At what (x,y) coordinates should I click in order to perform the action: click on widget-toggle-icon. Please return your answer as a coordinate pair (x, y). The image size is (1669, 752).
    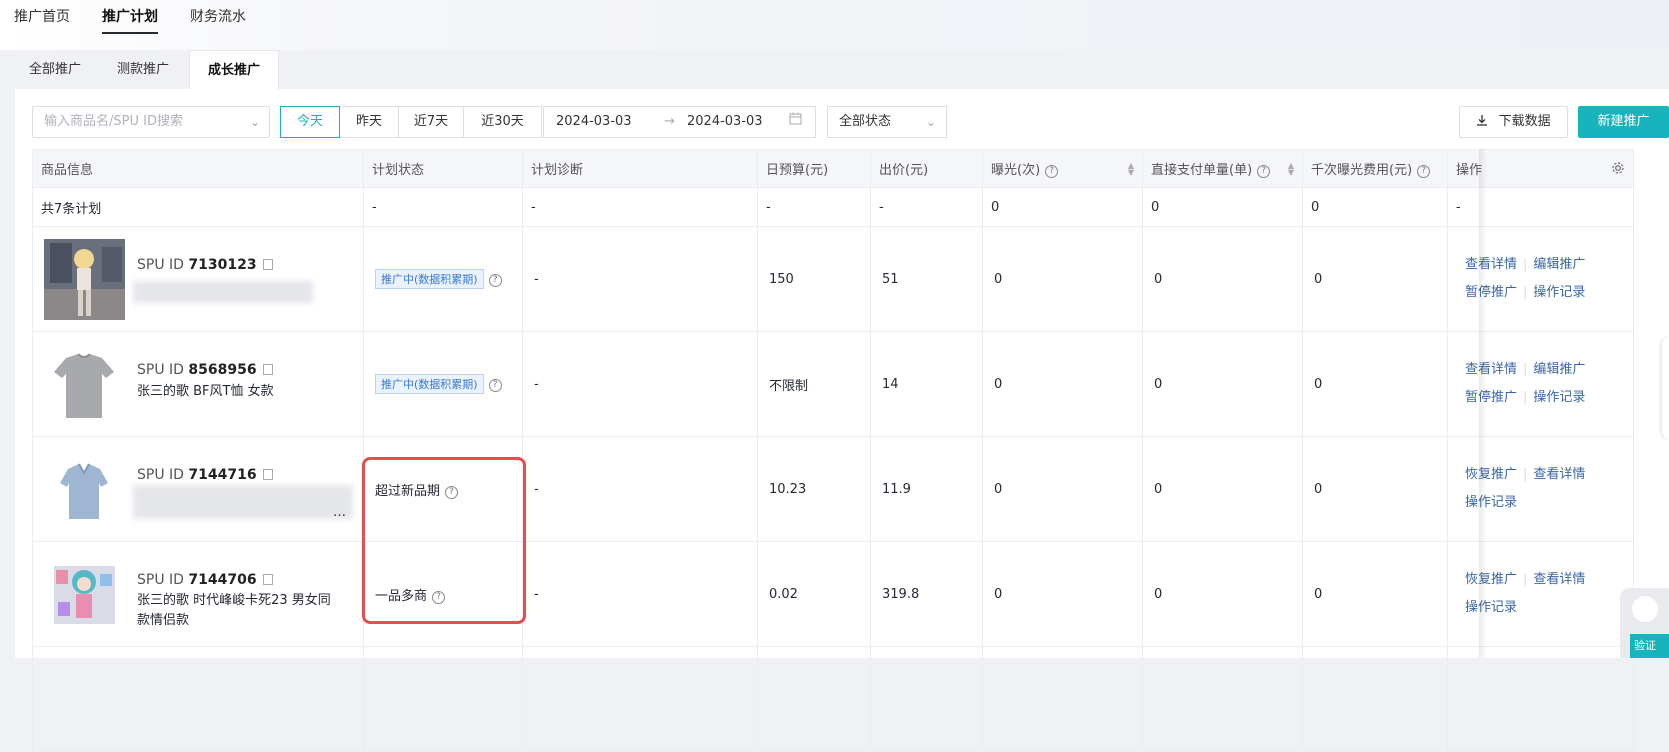
    Looking at the image, I should click on (1645, 609).